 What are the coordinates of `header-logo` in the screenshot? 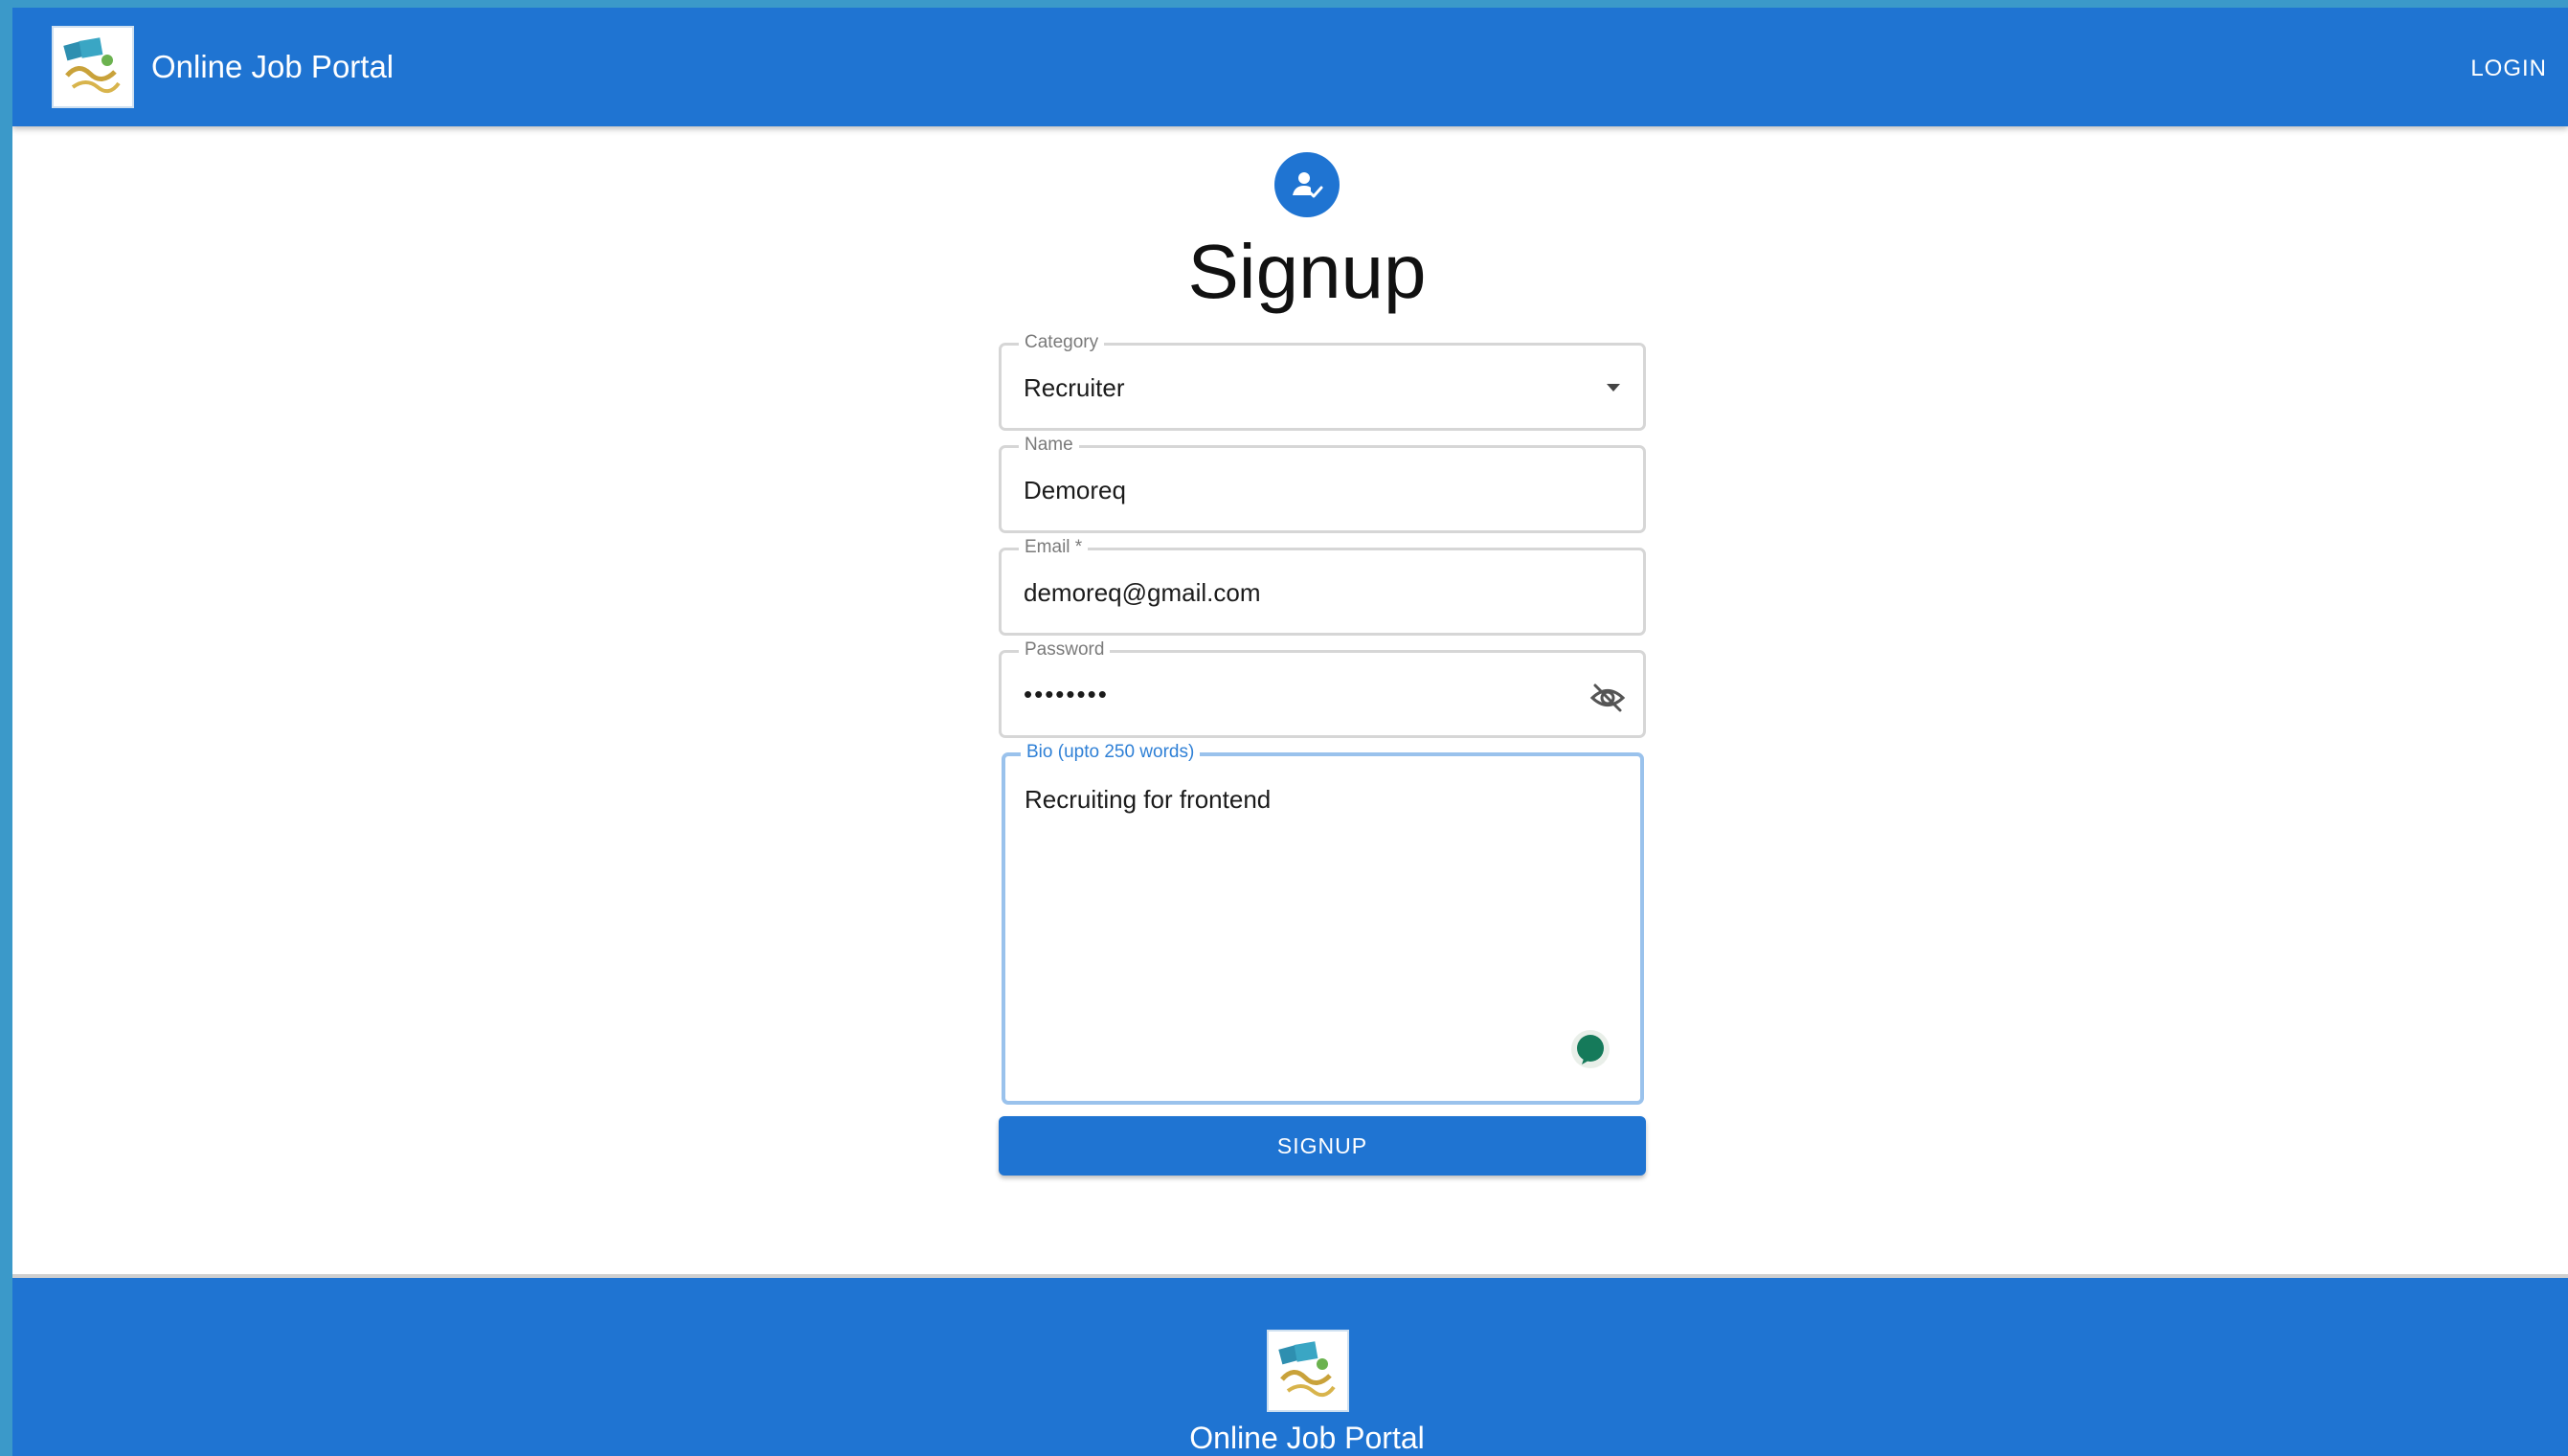 It's located at (93, 67).